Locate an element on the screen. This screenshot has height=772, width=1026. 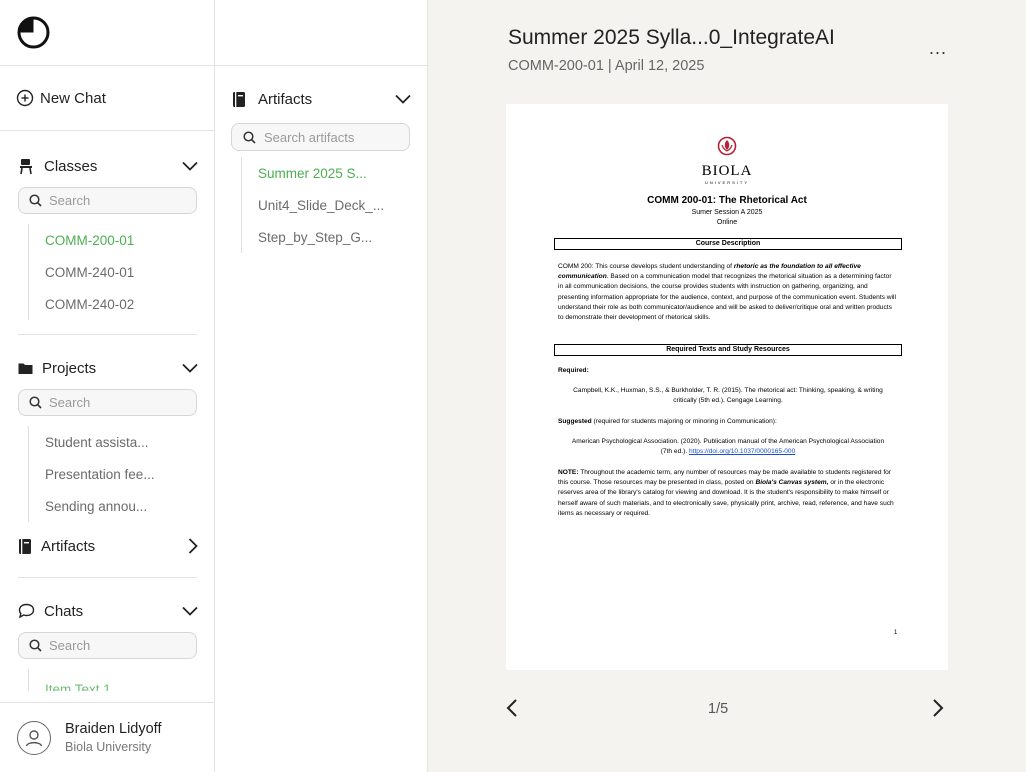
class-item: COMM-240-02 is located at coordinates (129, 304).